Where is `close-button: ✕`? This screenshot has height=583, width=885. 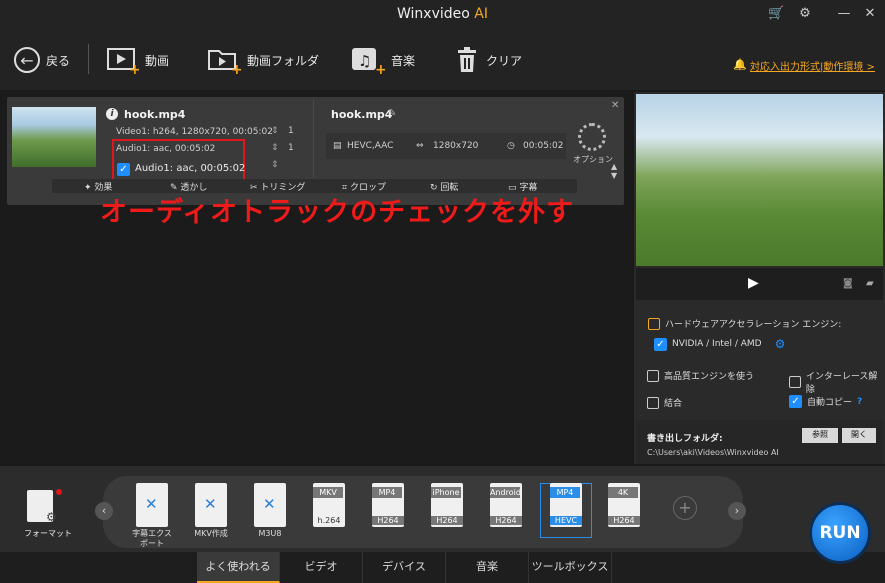
close-button: ✕ is located at coordinates (870, 14).